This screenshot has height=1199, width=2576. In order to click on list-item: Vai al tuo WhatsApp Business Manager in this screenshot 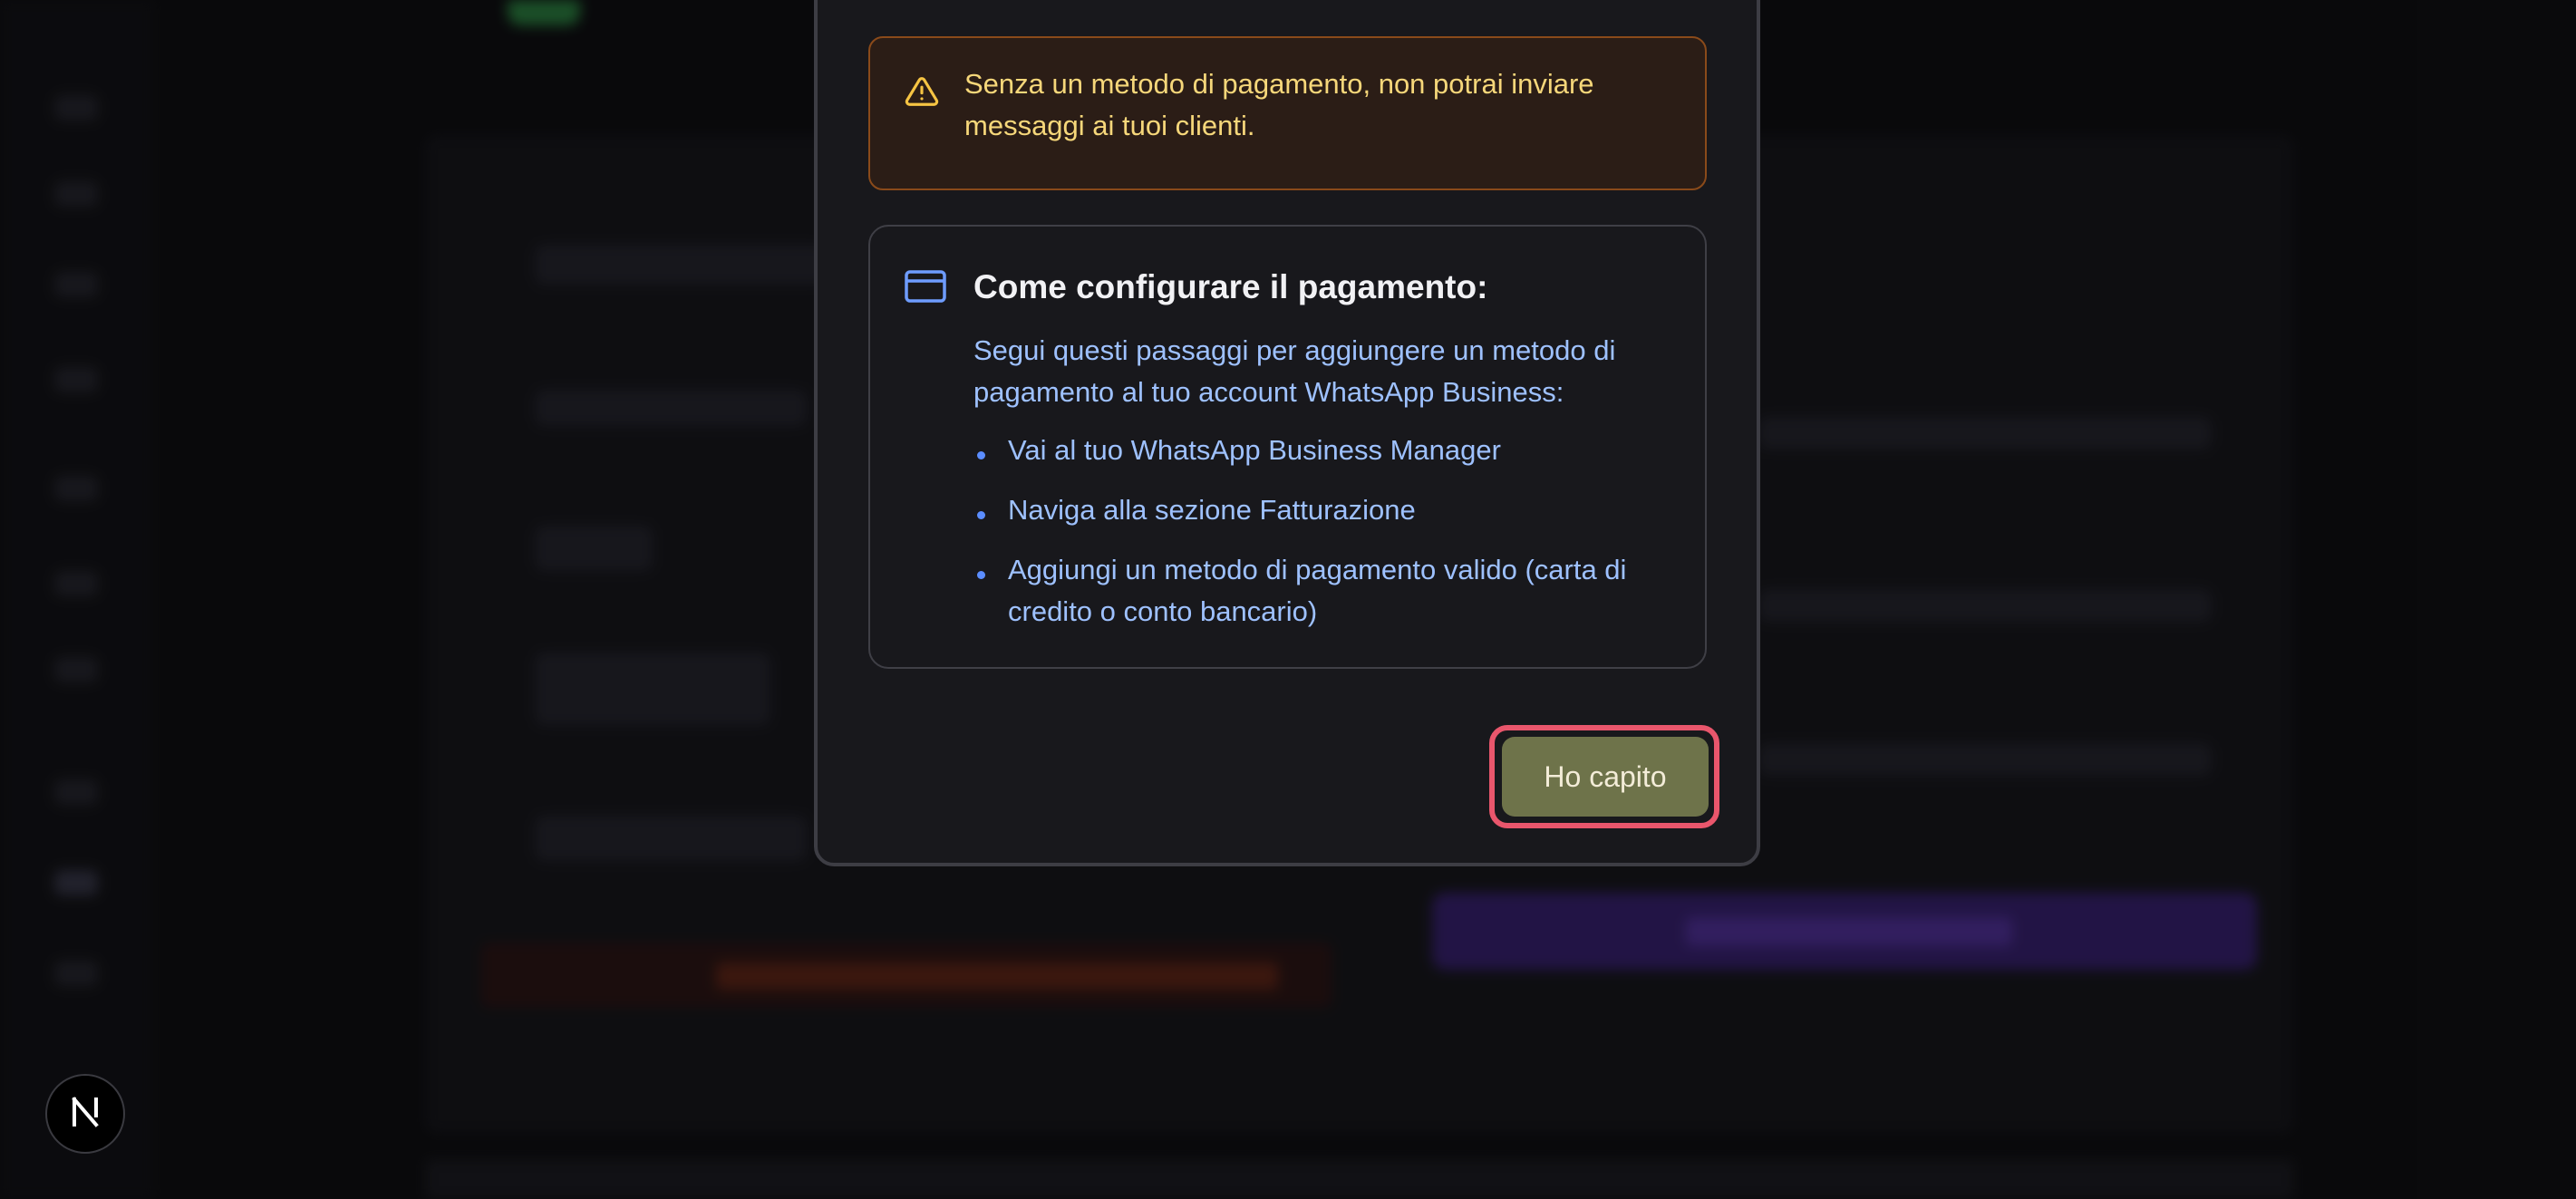, I will do `click(1336, 450)`.